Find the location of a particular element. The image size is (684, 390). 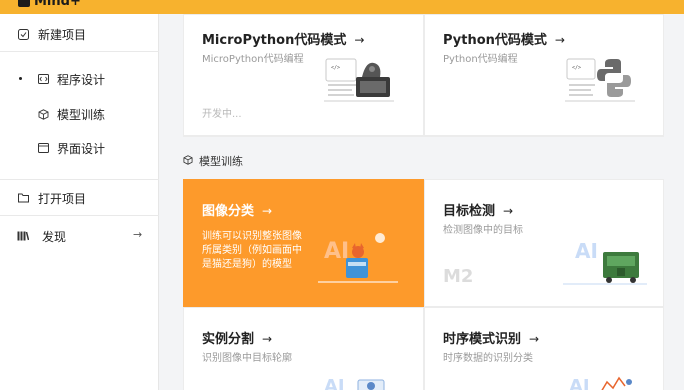

card-description-line: 所属类别（例如画面中 is located at coordinates (252, 250).